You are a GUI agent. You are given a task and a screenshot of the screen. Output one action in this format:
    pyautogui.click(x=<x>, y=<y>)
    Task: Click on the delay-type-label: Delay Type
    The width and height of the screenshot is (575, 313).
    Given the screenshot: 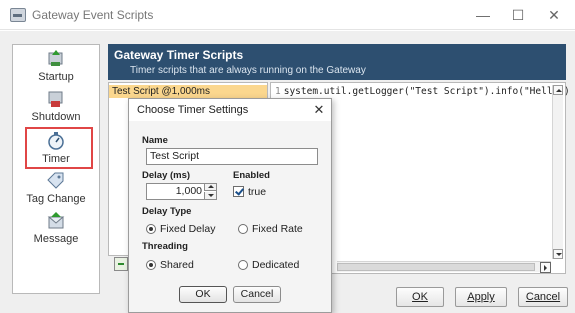 What is the action you would take?
    pyautogui.click(x=167, y=211)
    